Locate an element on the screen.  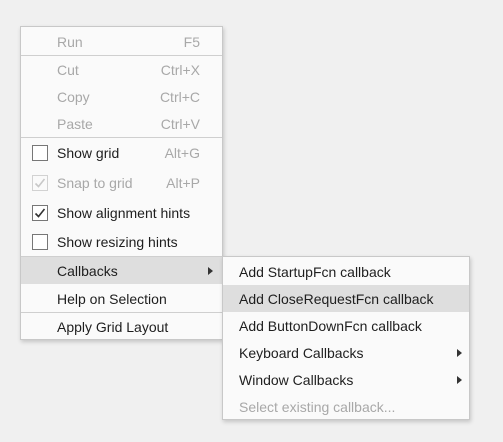
cut-shortcut: Ctrl+X is located at coordinates (180, 69).